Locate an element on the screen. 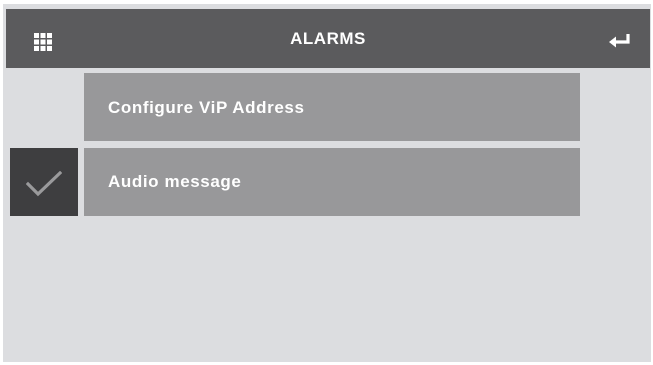 The width and height of the screenshot is (653, 365). check-icon is located at coordinates (44, 184).